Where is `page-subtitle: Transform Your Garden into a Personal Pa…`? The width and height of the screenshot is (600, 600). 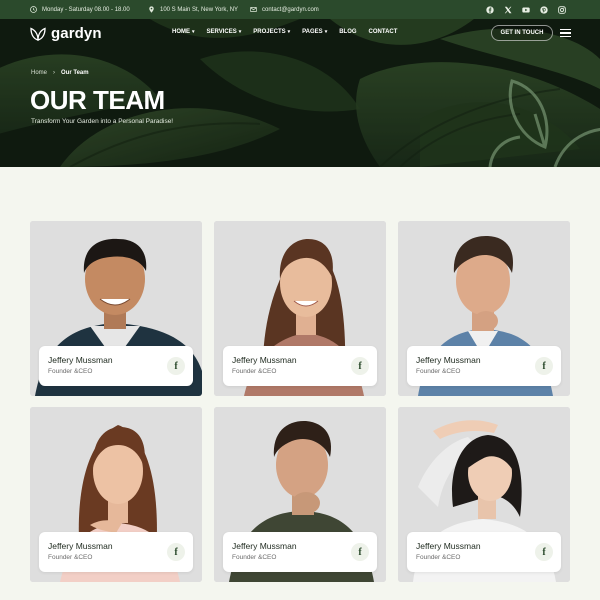
page-subtitle: Transform Your Garden into a Personal Pa… is located at coordinates (102, 121).